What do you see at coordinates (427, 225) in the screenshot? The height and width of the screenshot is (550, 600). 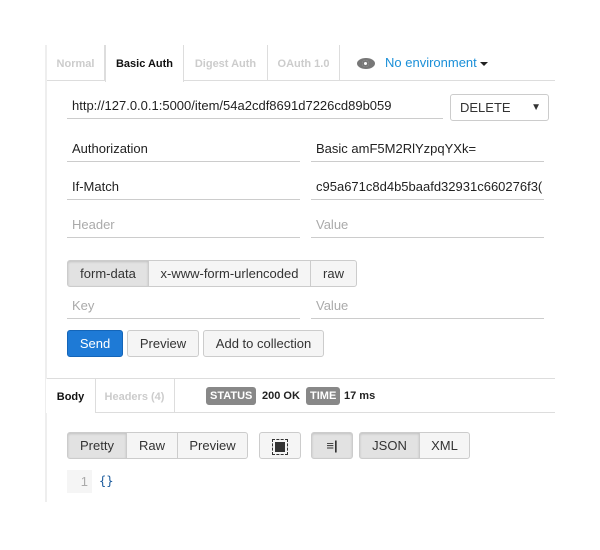 I see `header-value-placeholder: Value` at bounding box center [427, 225].